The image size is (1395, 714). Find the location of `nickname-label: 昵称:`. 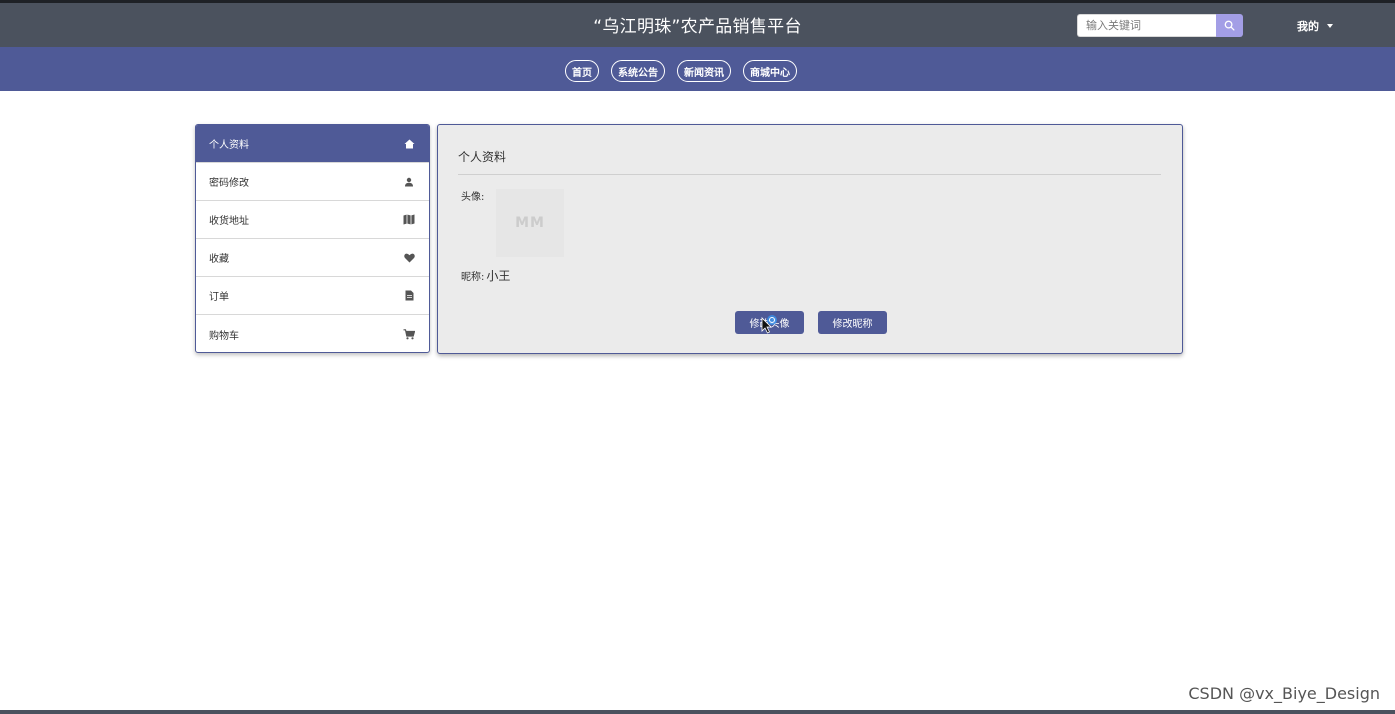

nickname-label: 昵称: is located at coordinates (473, 277).